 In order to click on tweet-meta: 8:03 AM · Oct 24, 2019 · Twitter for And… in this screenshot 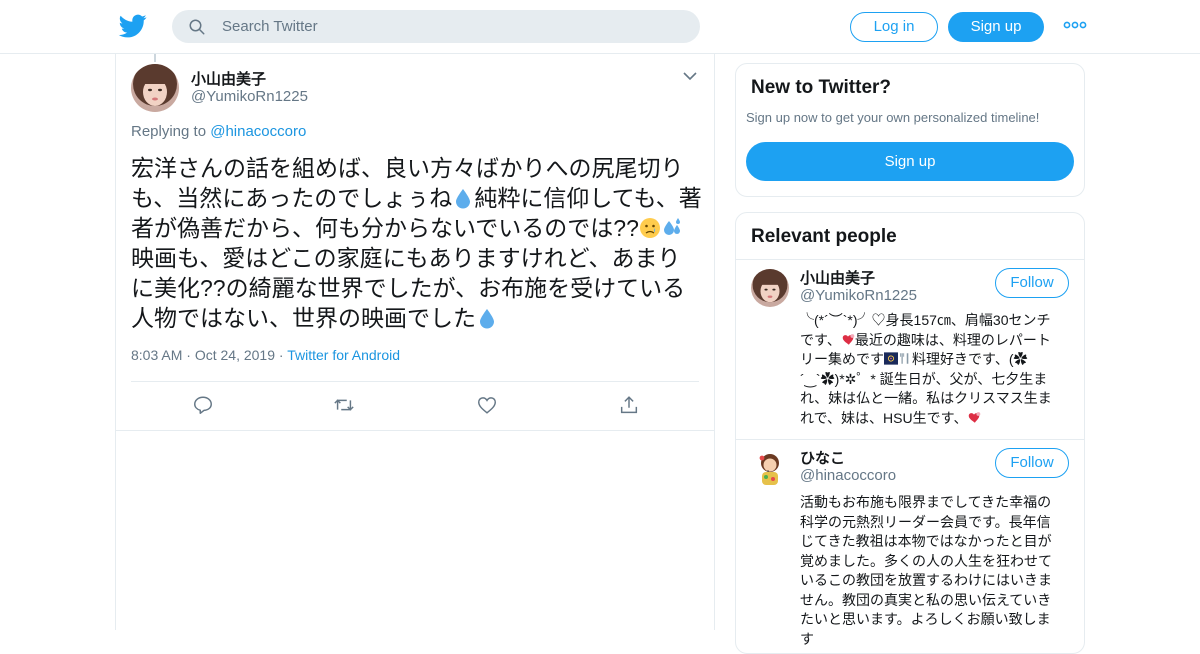, I will do `click(265, 355)`.